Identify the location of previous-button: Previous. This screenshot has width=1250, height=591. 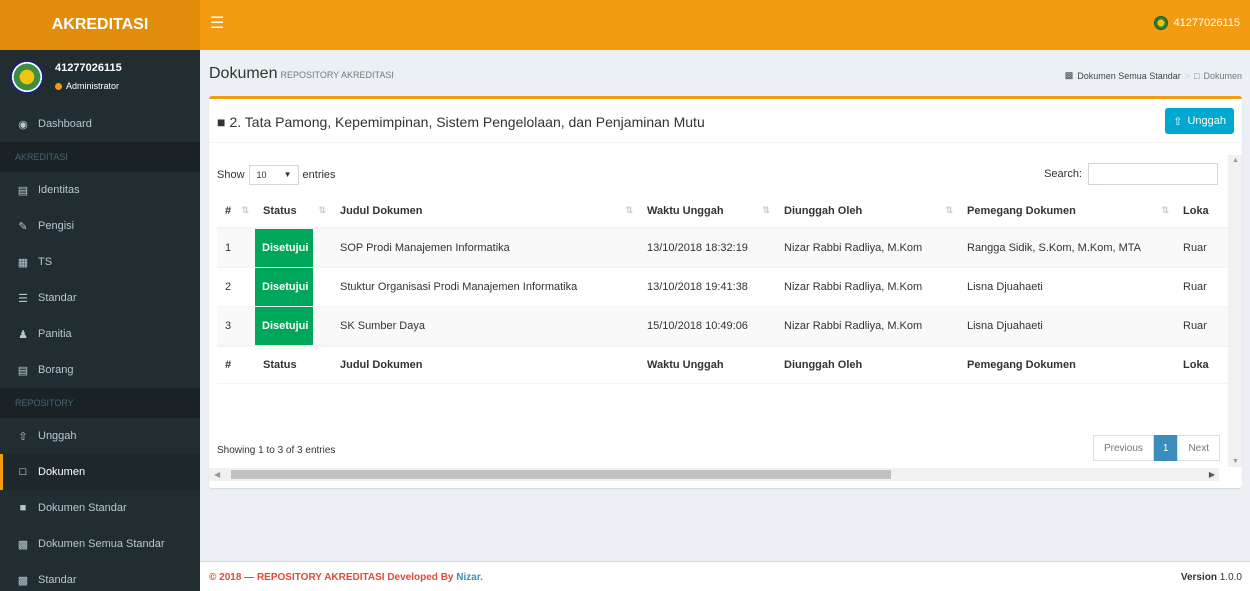
(1123, 448).